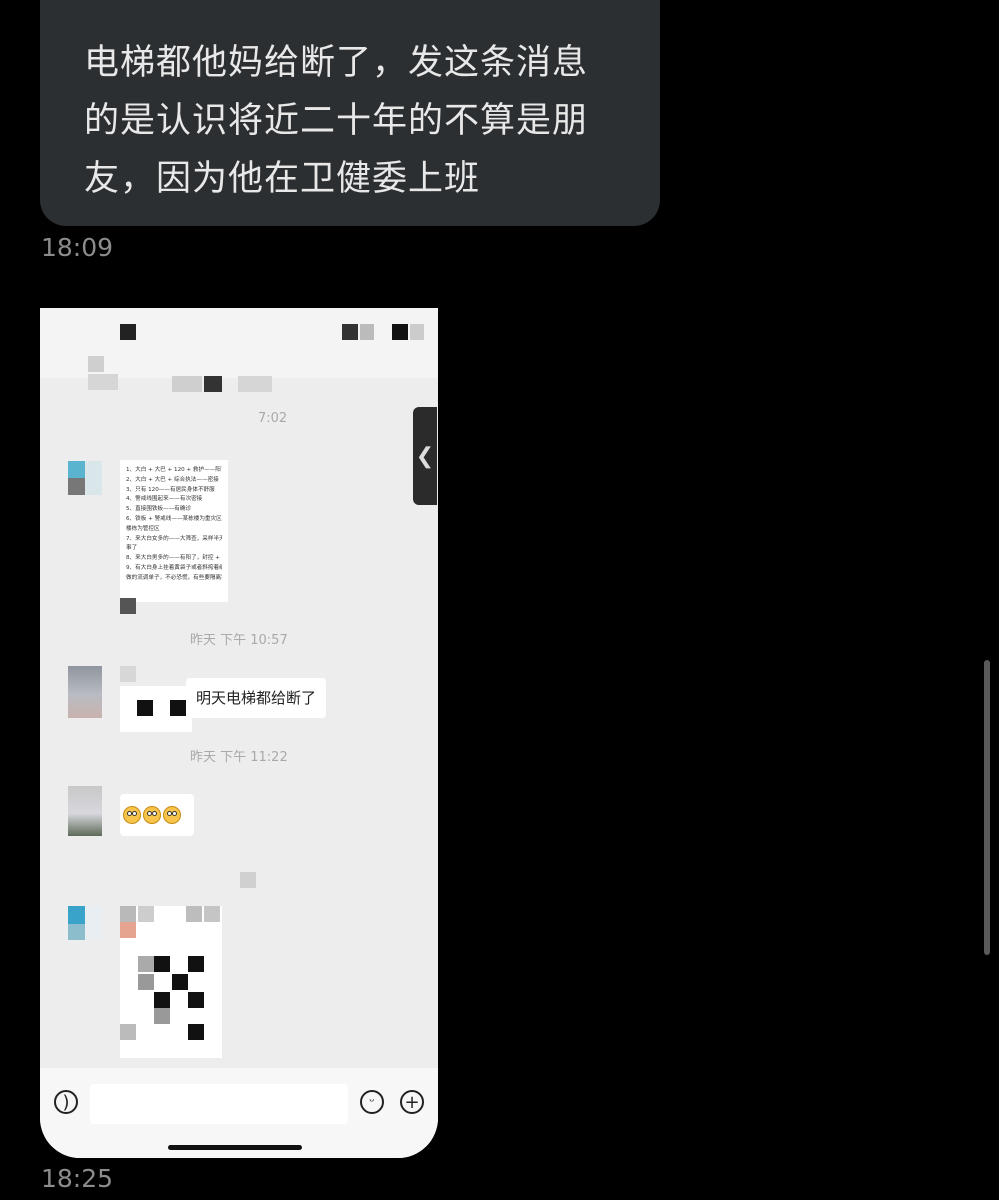 The height and width of the screenshot is (1200, 999). Describe the element at coordinates (987, 807) in the screenshot. I see `scrollbar` at that location.